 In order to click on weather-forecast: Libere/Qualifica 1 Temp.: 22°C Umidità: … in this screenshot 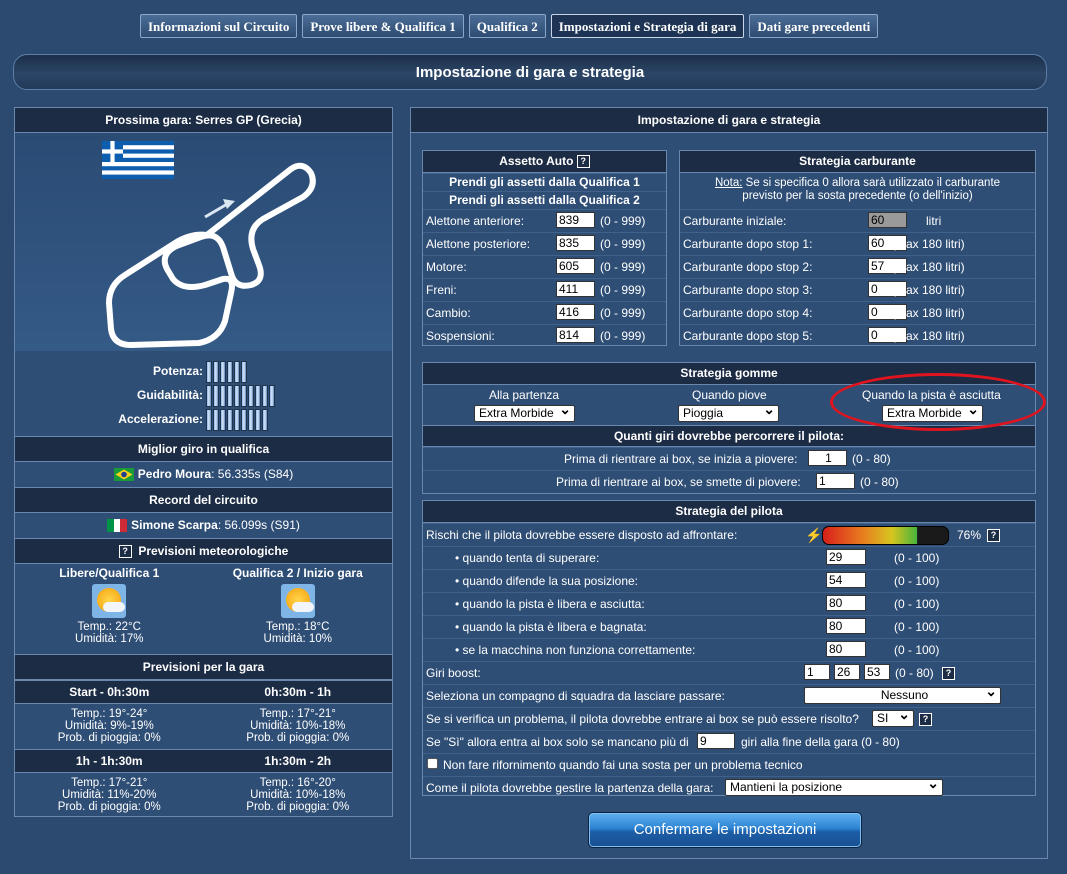, I will do `click(203, 609)`.